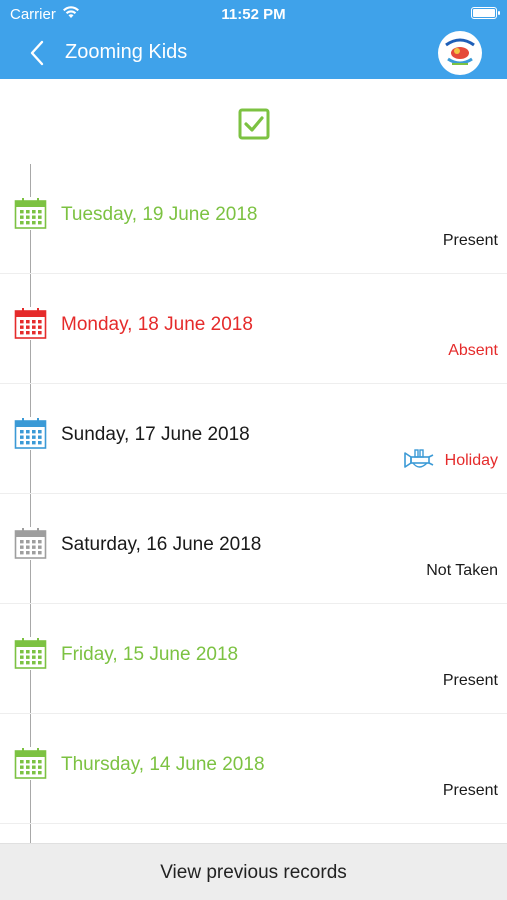  I want to click on record-date: Sunday, 17 June 2018, so click(155, 434).